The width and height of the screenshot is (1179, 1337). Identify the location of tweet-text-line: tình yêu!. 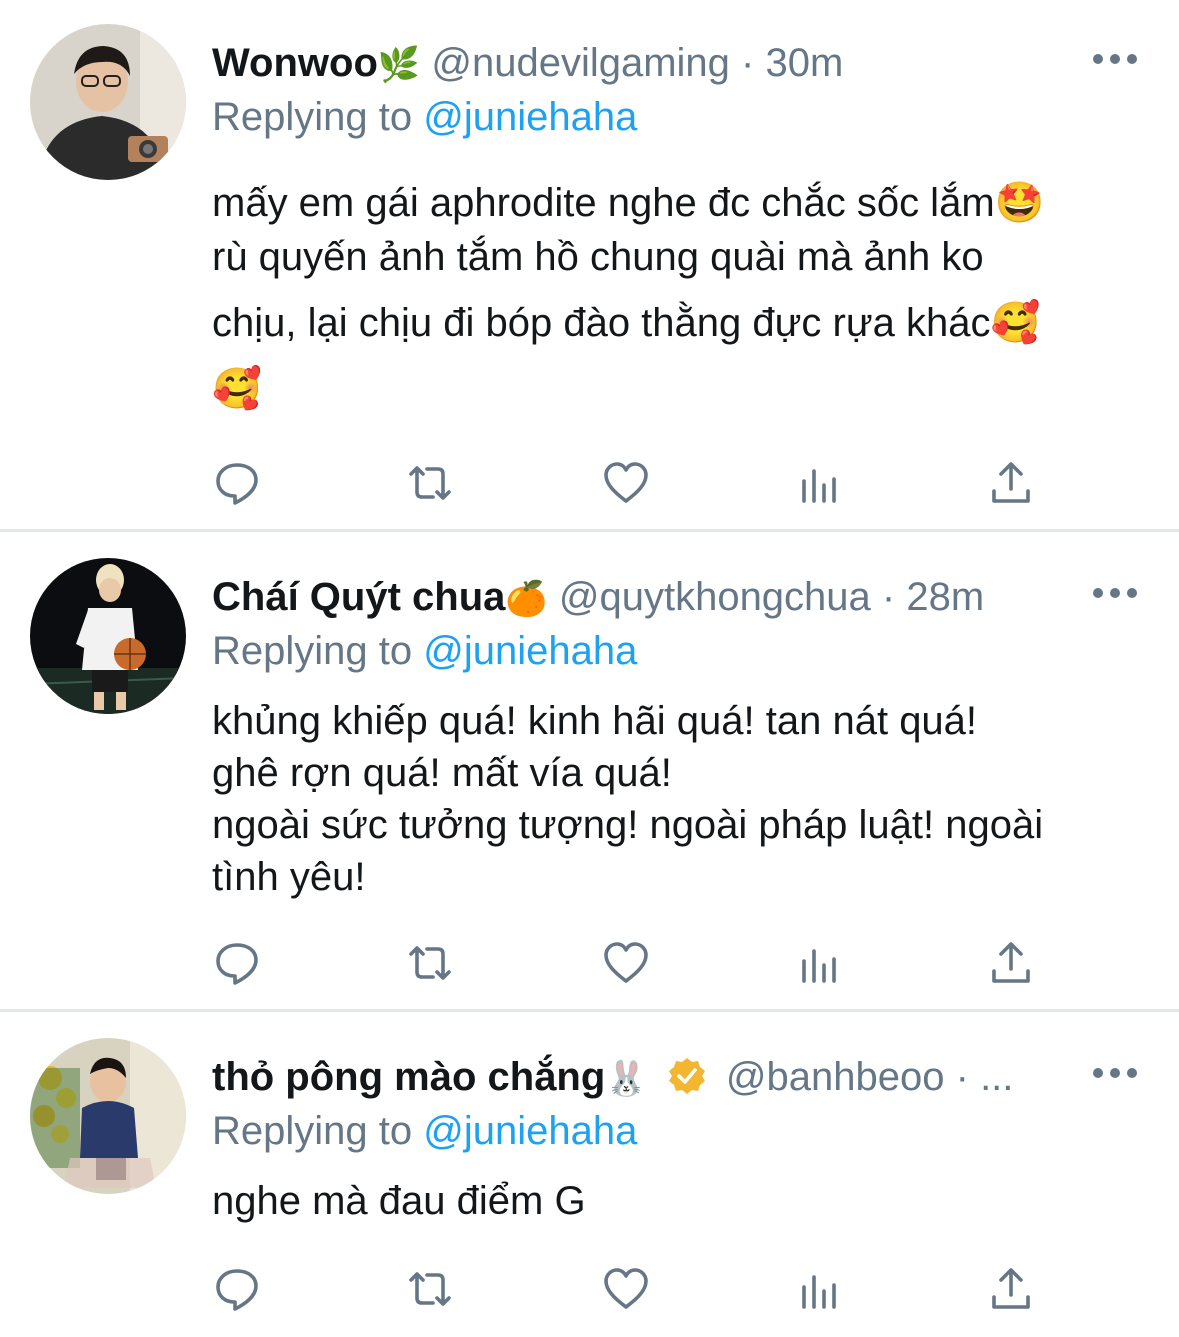
(289, 877).